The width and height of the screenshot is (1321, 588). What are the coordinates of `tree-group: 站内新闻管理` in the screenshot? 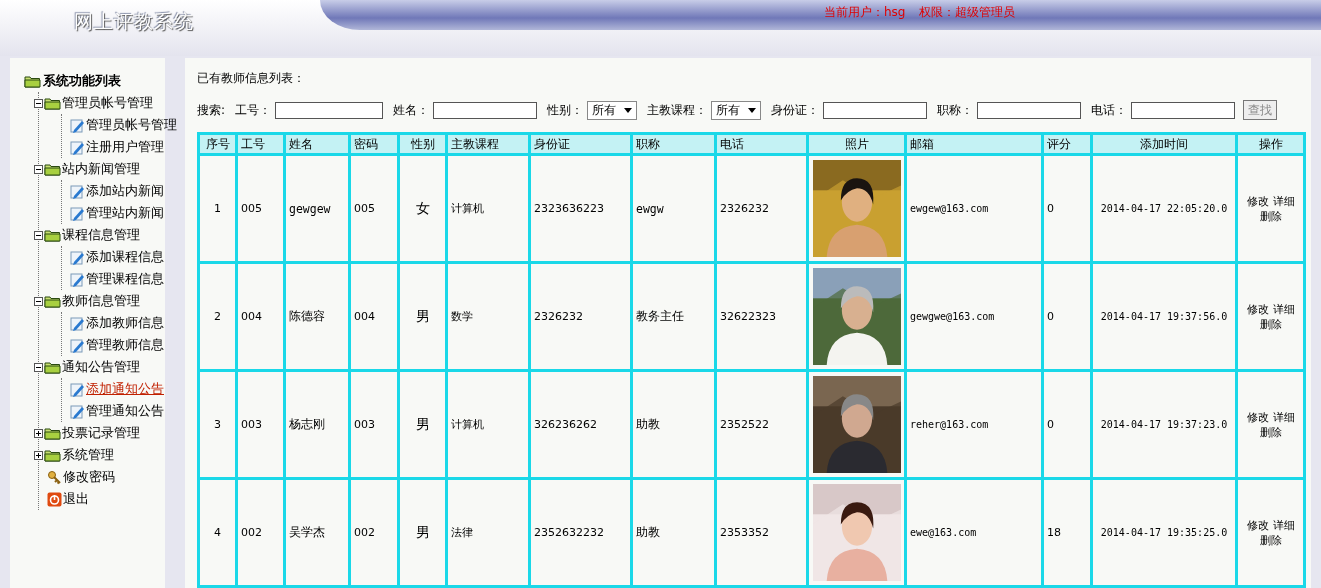 It's located at (101, 169).